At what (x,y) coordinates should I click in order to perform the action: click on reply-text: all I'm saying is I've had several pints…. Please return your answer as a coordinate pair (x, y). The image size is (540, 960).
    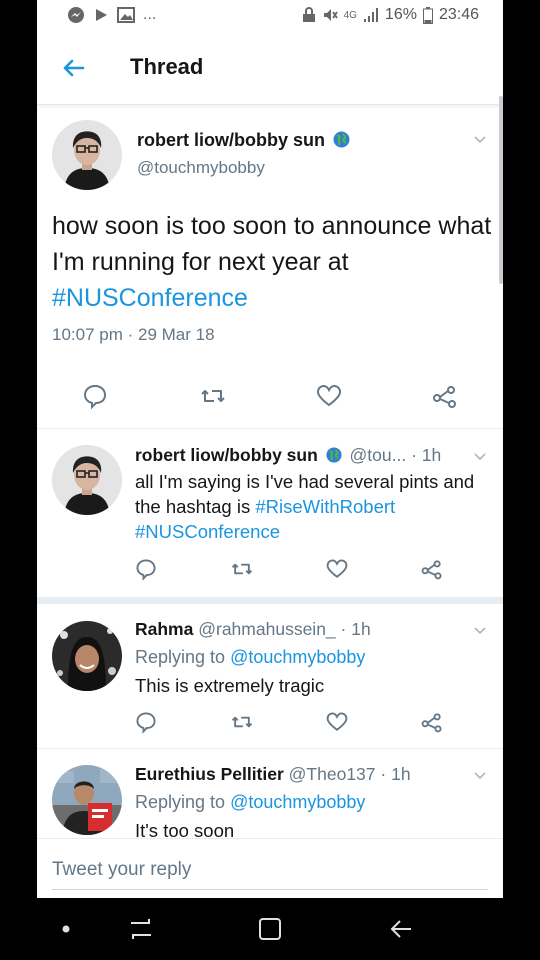
    Looking at the image, I should click on (305, 506).